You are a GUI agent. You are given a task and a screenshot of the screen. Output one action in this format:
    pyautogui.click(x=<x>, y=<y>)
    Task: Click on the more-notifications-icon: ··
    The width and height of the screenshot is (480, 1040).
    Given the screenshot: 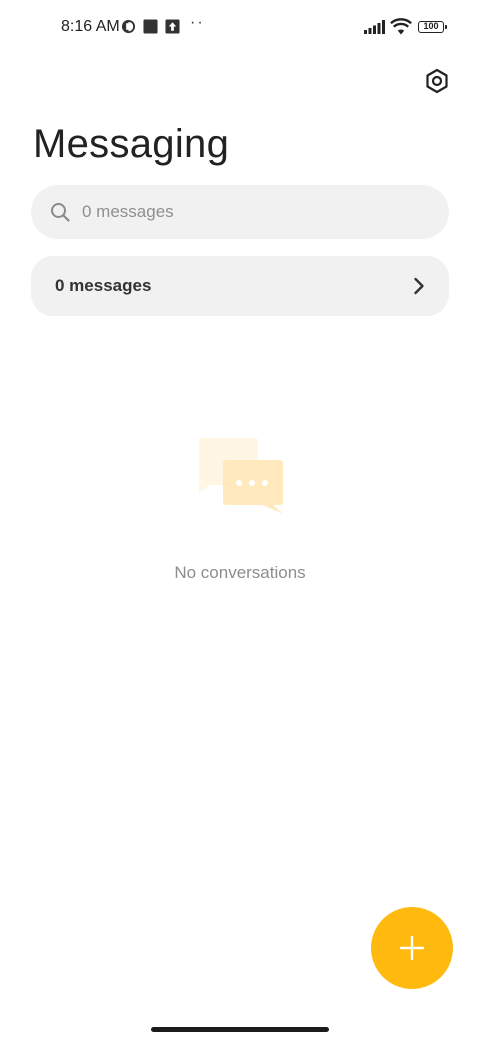 What is the action you would take?
    pyautogui.click(x=197, y=22)
    